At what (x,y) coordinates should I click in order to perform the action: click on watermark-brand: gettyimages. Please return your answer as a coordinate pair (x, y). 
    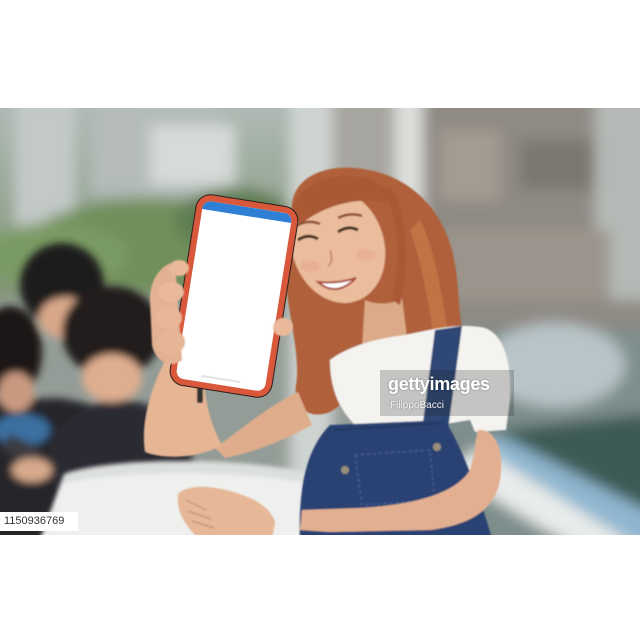
    Looking at the image, I should click on (439, 384).